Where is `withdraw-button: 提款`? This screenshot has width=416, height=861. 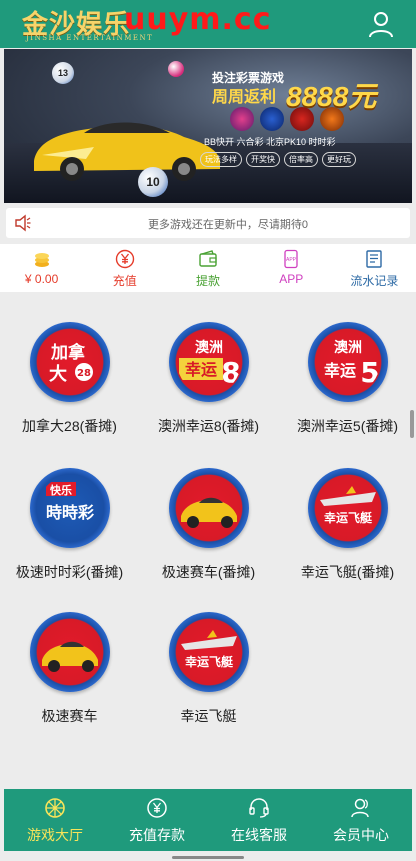 withdraw-button: 提款 is located at coordinates (207, 268).